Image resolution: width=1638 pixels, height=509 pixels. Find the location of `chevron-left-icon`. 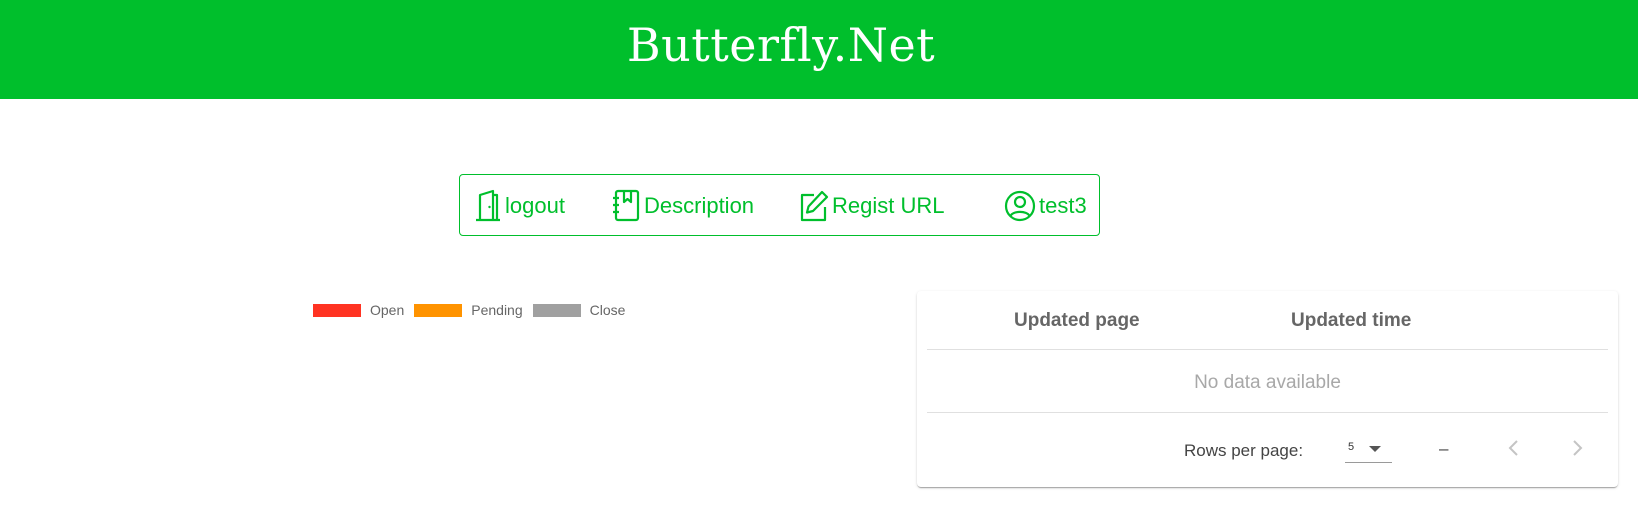

chevron-left-icon is located at coordinates (1513, 448).